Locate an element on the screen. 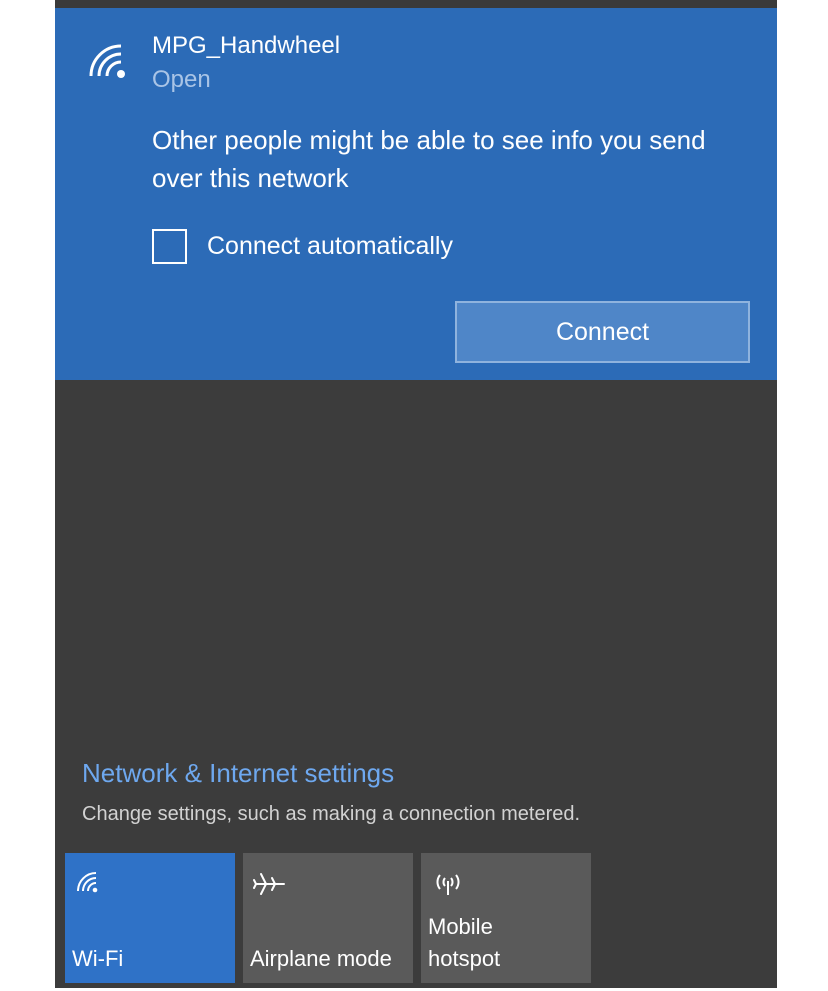 The image size is (828, 991). hotspot-label-line2: hotspot is located at coordinates (464, 958).